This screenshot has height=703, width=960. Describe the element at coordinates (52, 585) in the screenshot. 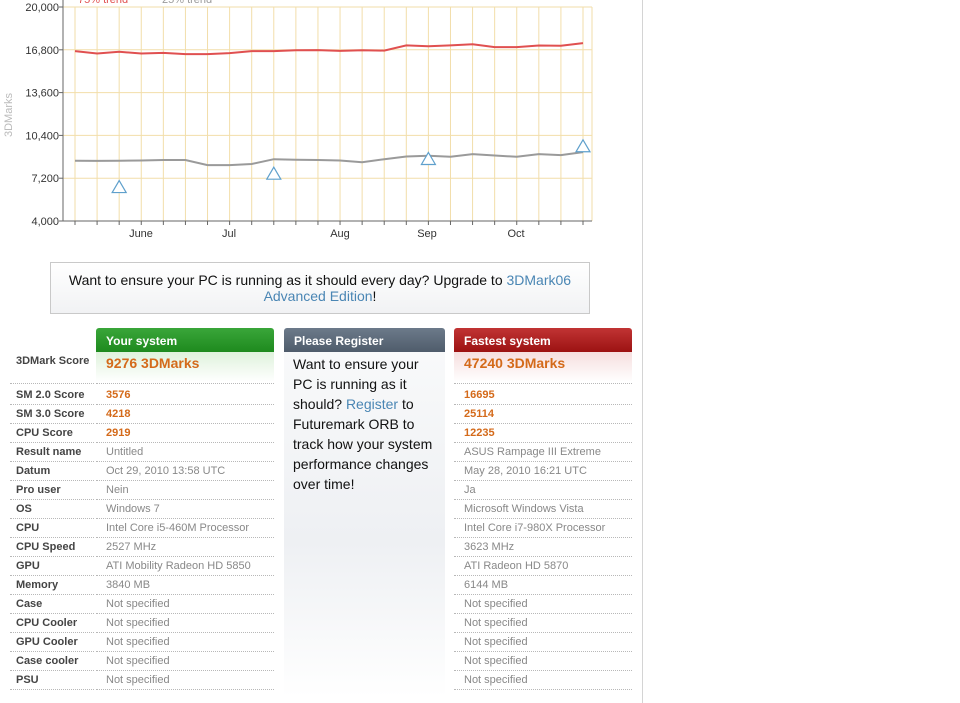

I see `row-label: Memory` at that location.